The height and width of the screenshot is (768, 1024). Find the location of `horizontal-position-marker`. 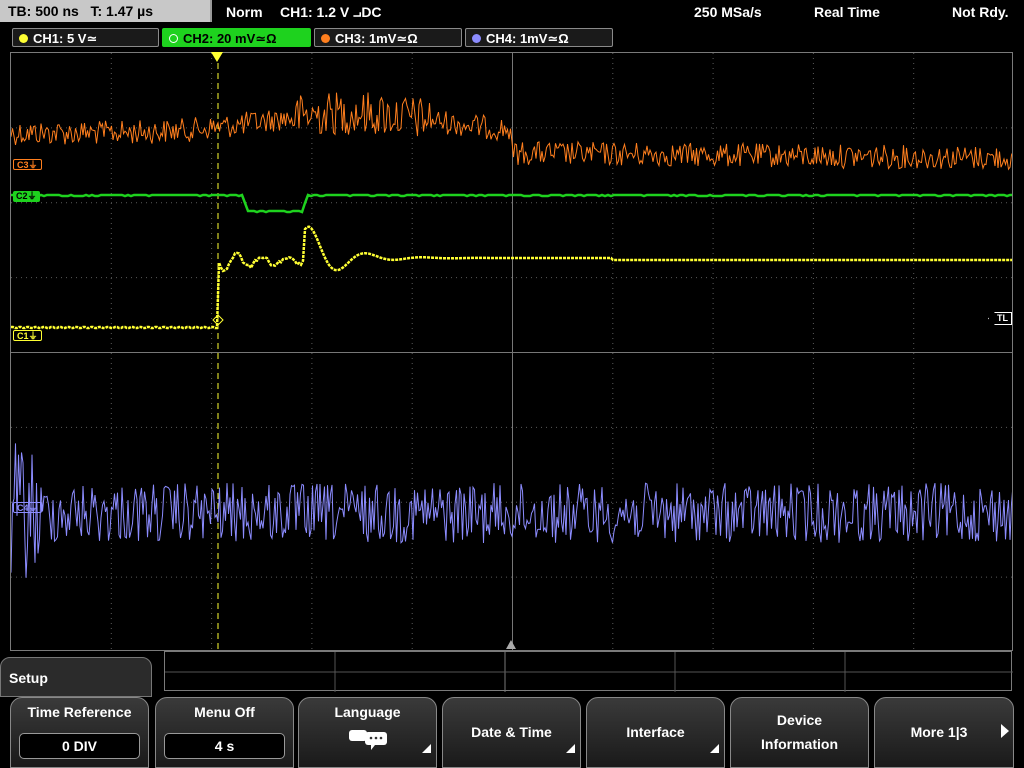

horizontal-position-marker is located at coordinates (511, 644).